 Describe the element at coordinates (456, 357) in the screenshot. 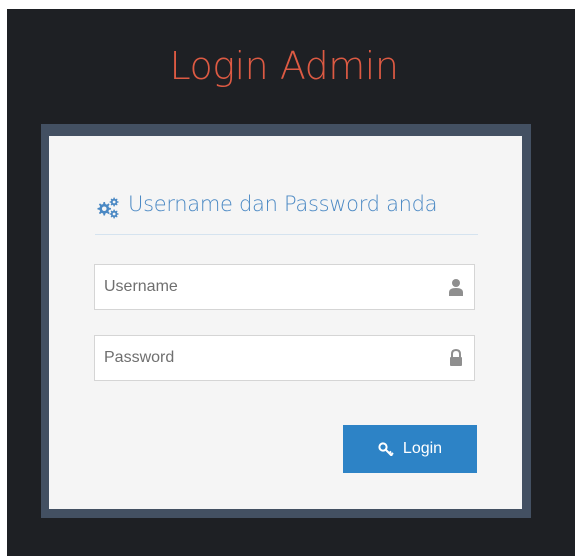

I see `lock-icon` at that location.